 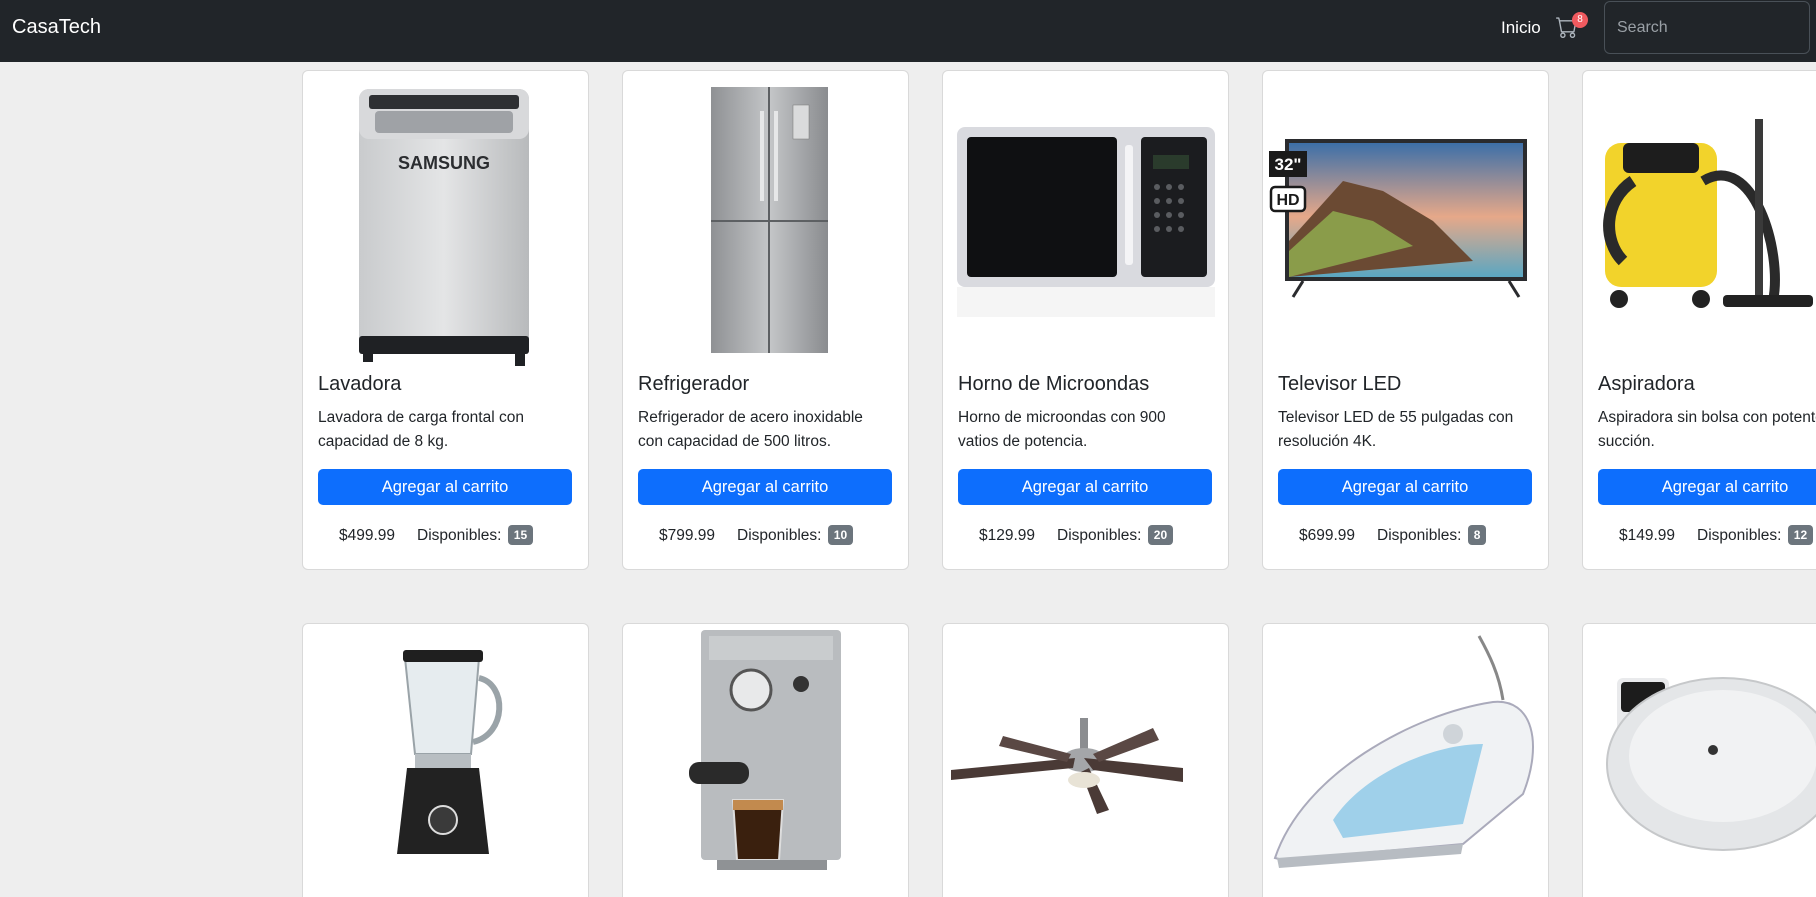 I want to click on product-price: $149.99, so click(x=1647, y=535).